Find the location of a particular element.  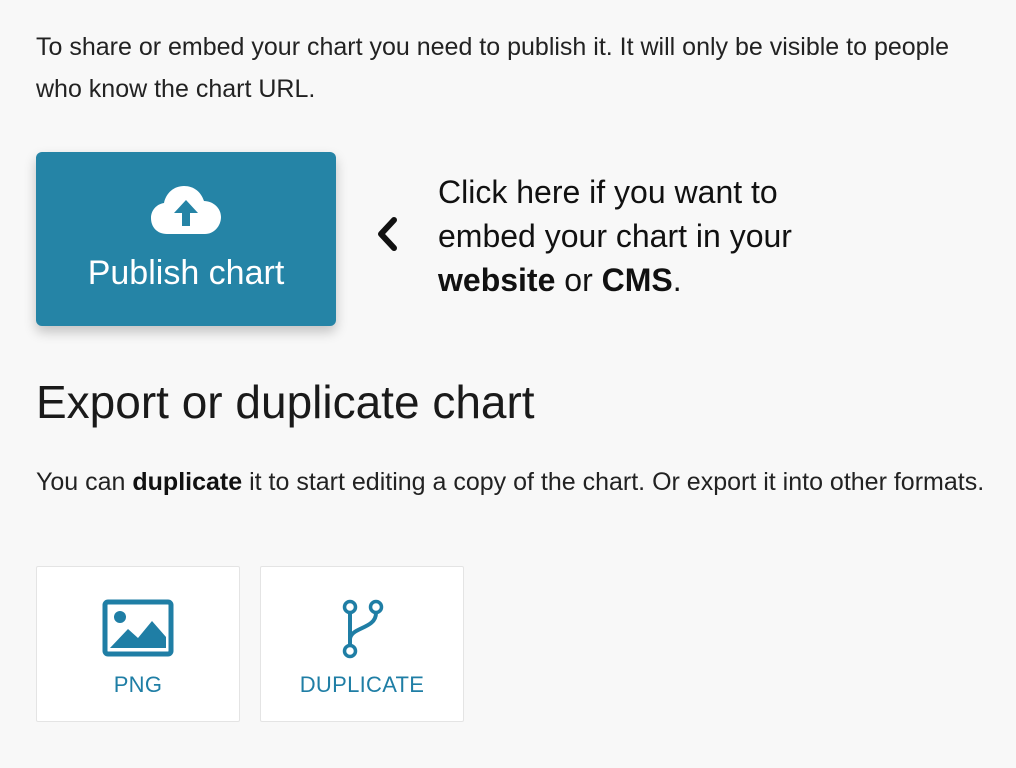

export-section-title: Export or duplicate chart is located at coordinates (285, 402).